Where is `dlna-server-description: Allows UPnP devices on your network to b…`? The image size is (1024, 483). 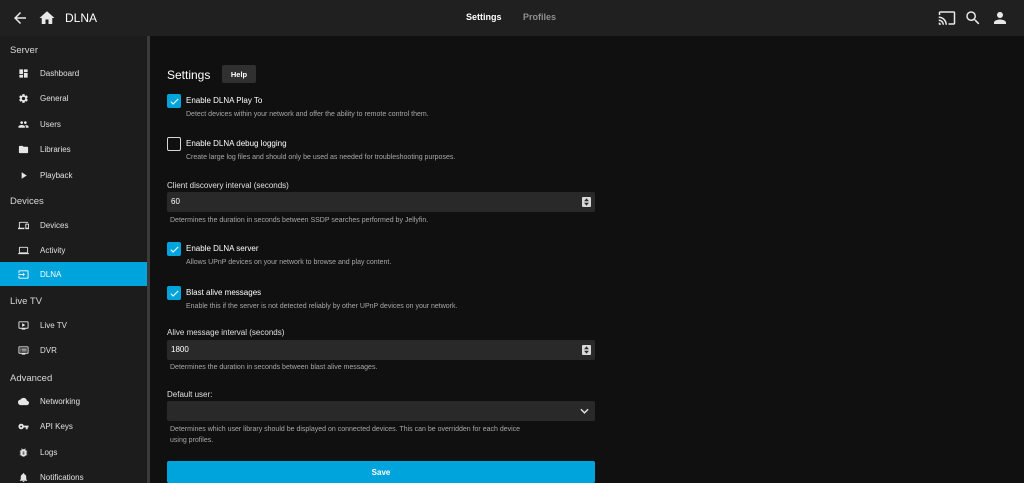 dlna-server-description: Allows UPnP devices on your network to b… is located at coordinates (289, 262).